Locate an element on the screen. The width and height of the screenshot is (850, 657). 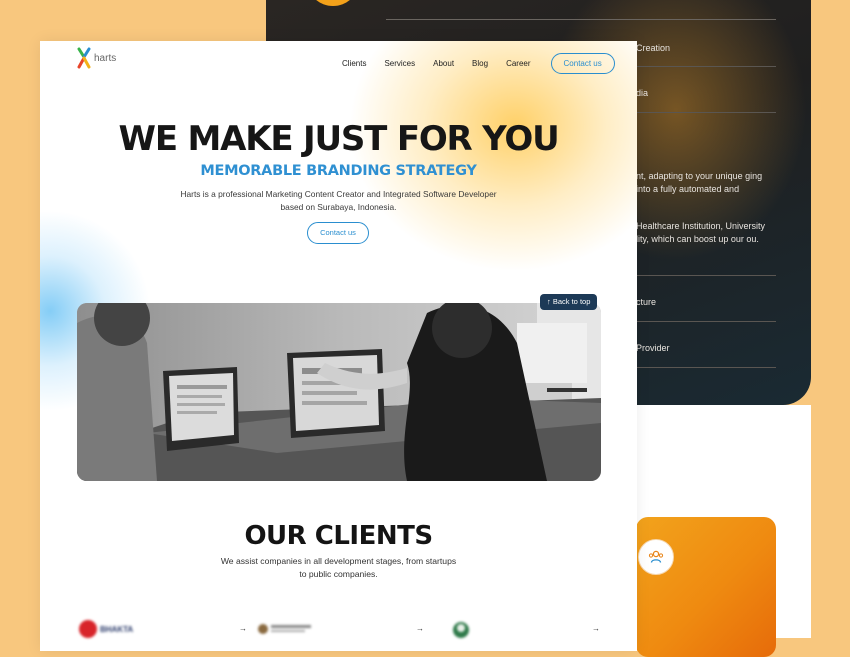
hero-title: WE MAKE JUST FOR YOU is located at coordinates (339, 139).